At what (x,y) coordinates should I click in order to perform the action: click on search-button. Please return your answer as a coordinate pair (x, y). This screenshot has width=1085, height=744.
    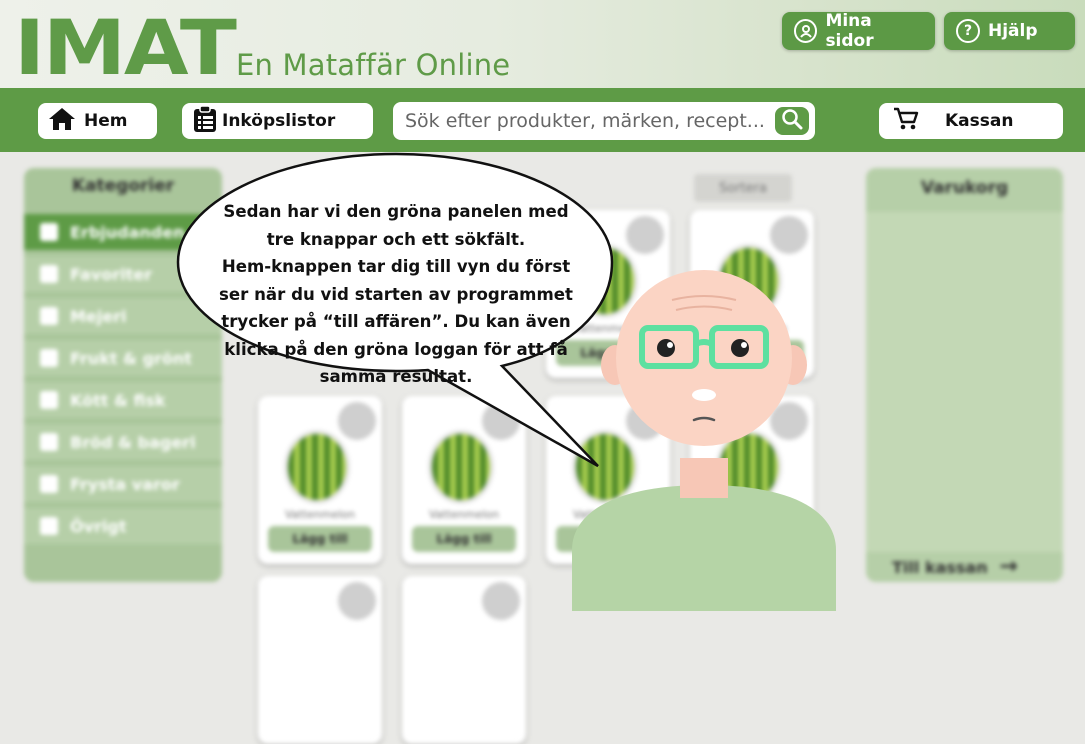
    Looking at the image, I should click on (792, 121).